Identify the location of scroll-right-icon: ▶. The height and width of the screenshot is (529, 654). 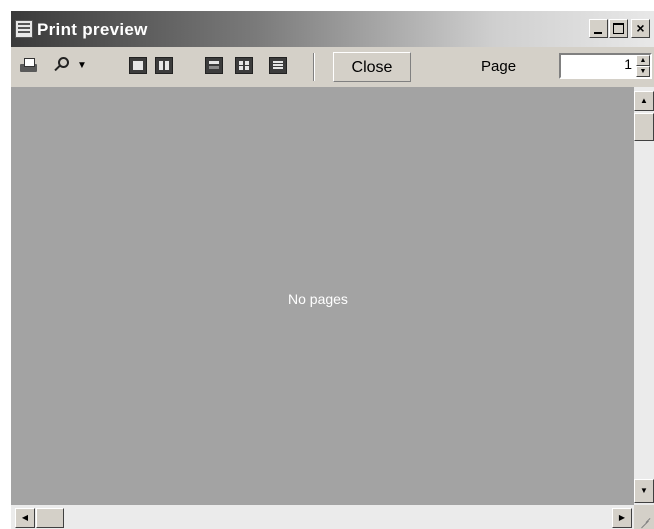
(622, 518).